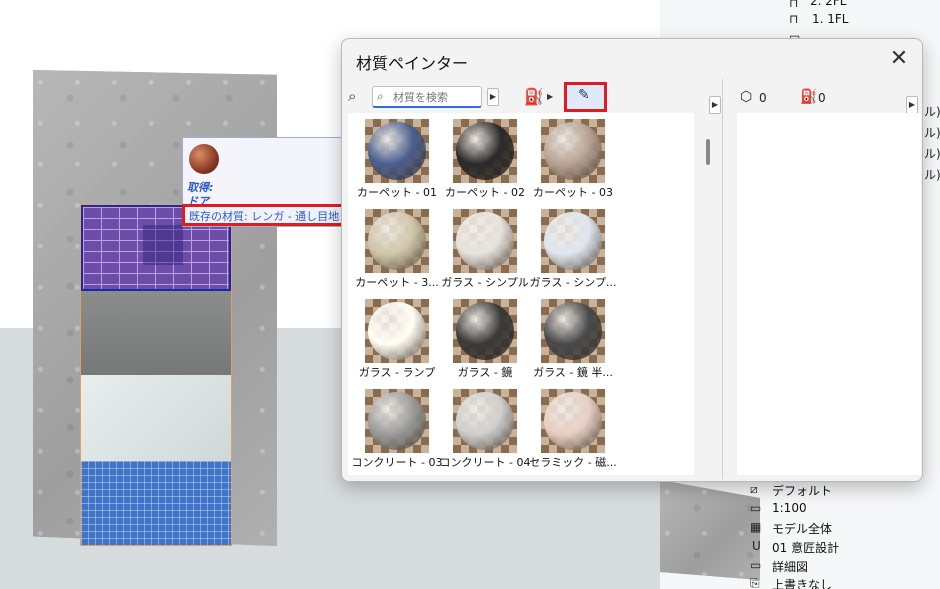 This screenshot has width=940, height=589. I want to click on layer-icon: ⧄, so click(754, 489).